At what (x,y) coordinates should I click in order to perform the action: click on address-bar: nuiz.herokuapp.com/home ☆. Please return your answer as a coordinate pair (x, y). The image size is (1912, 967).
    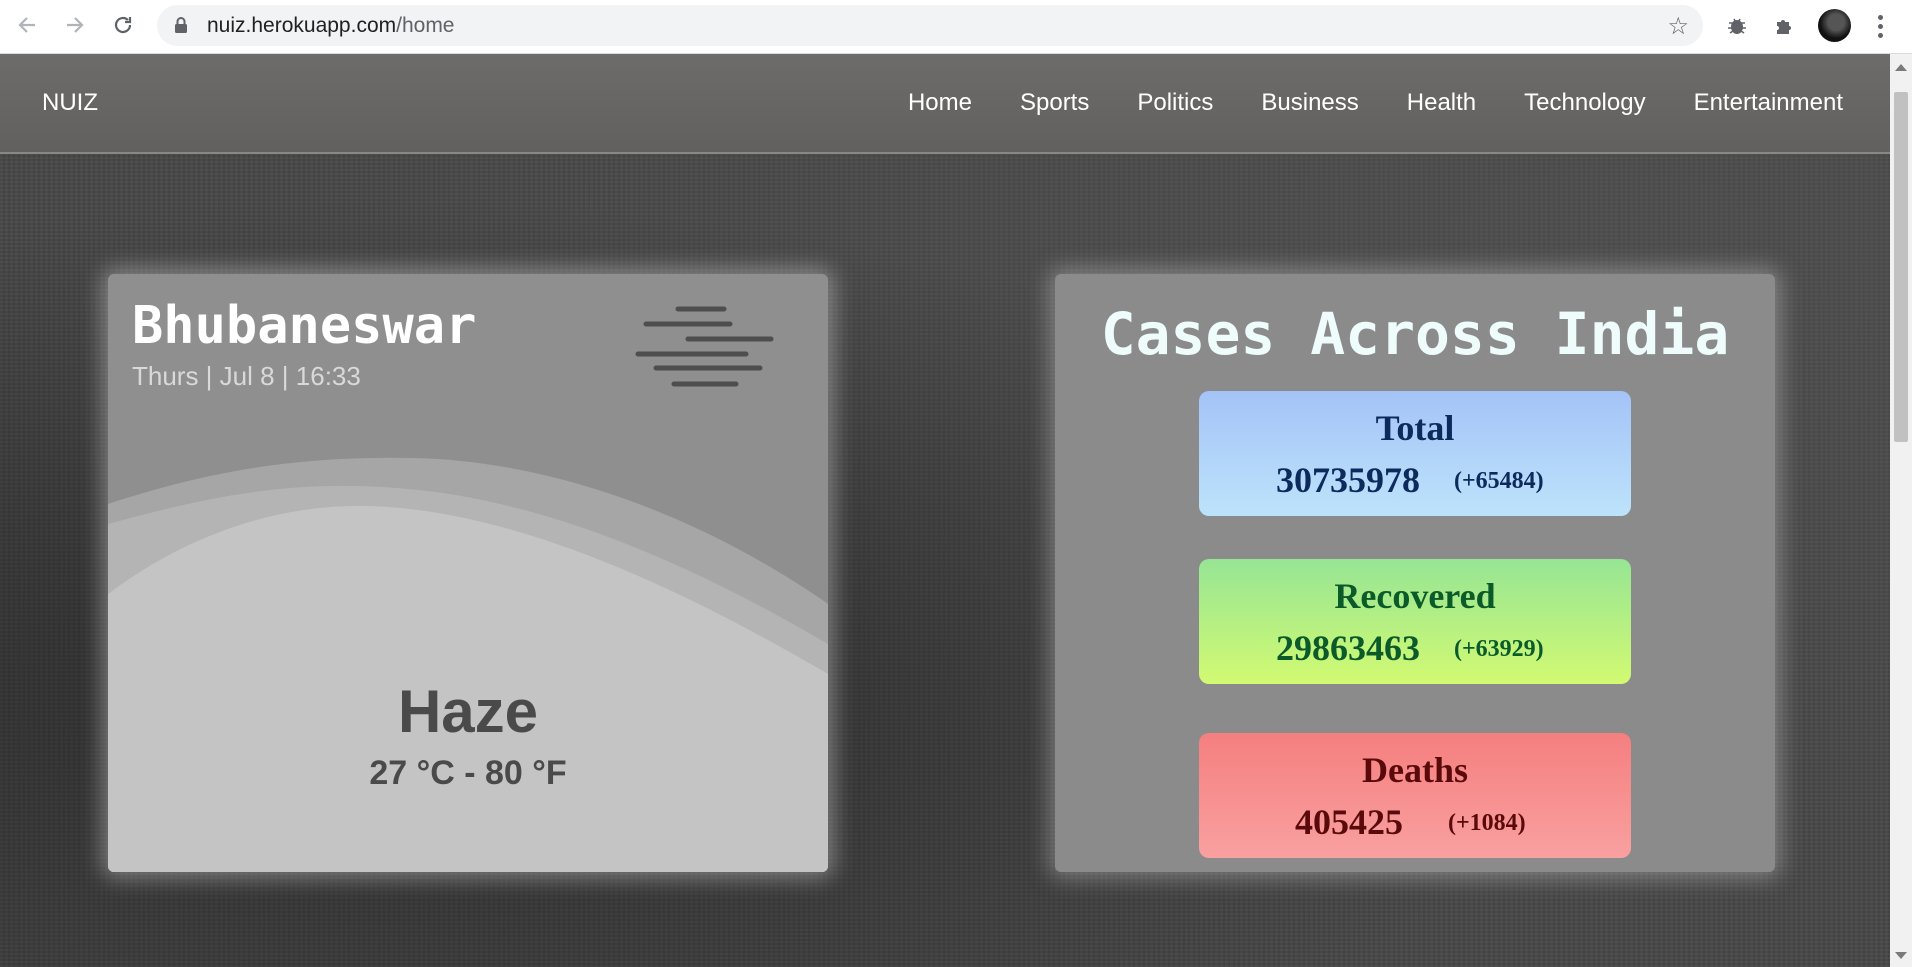
    Looking at the image, I should click on (930, 25).